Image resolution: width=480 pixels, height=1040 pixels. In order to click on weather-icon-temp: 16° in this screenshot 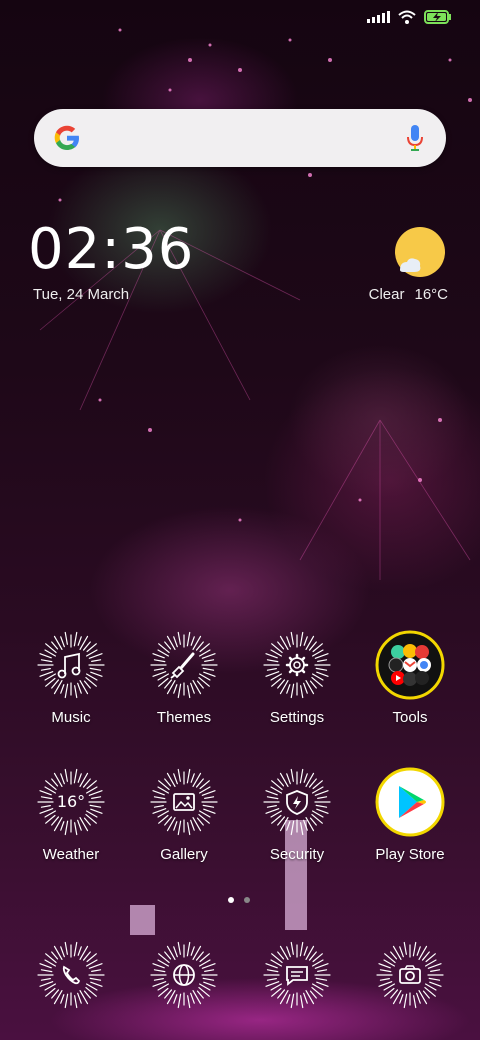, I will do `click(71, 801)`.